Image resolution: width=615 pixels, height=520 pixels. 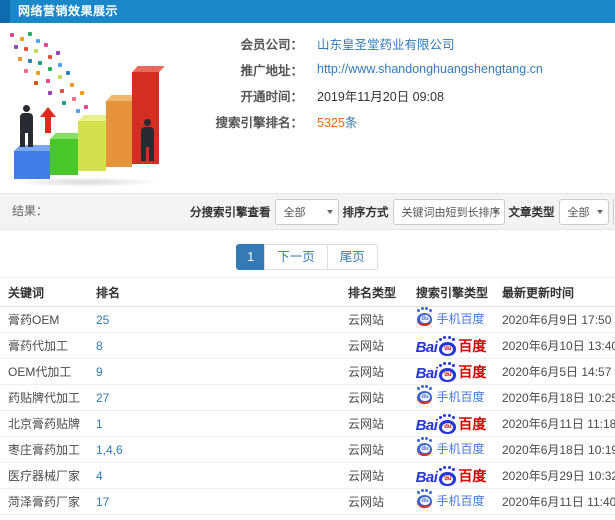 What do you see at coordinates (386, 43) in the screenshot?
I see `member-company-link: 山东皇圣堂药业有限公司` at bounding box center [386, 43].